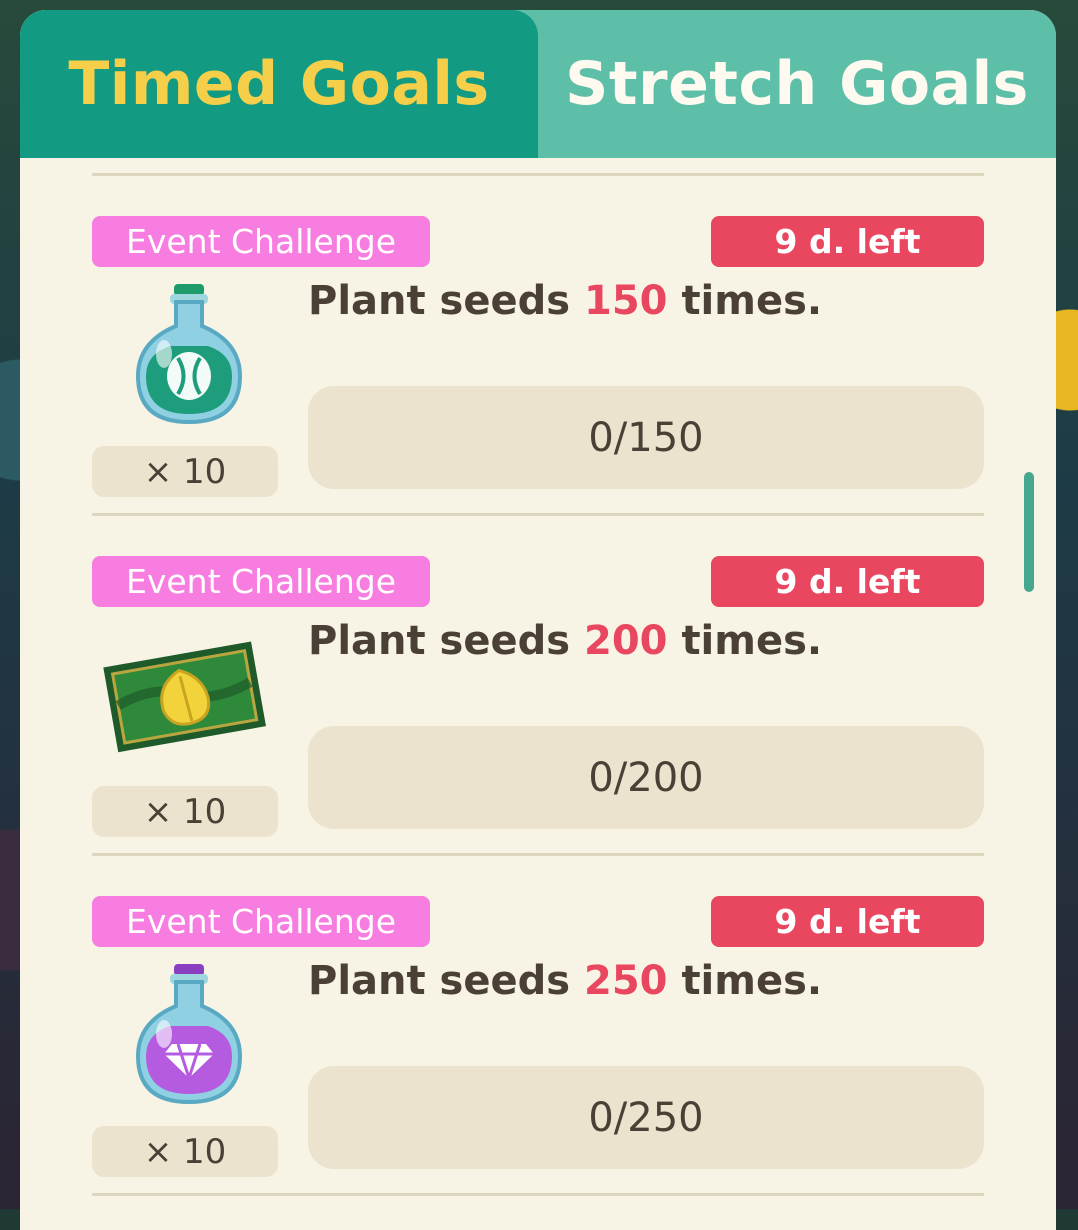  I want to click on progress-text: 0/150, so click(646, 437).